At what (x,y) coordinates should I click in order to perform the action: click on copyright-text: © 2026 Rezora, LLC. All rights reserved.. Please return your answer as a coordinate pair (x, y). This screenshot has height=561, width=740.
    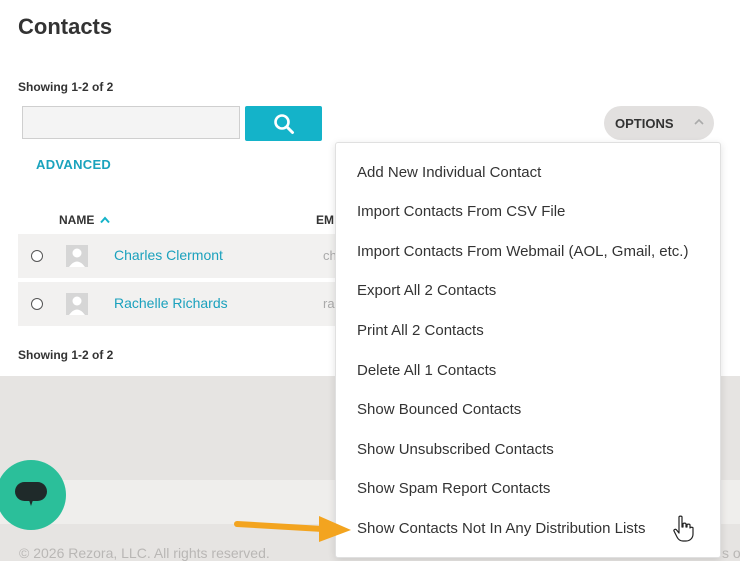
    Looking at the image, I should click on (144, 553).